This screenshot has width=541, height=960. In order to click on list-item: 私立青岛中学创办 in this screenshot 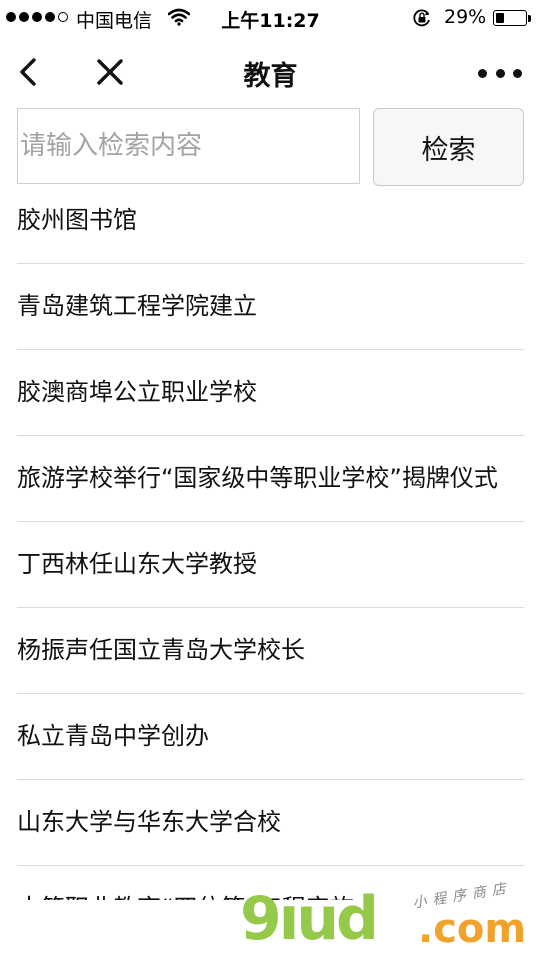, I will do `click(270, 737)`.